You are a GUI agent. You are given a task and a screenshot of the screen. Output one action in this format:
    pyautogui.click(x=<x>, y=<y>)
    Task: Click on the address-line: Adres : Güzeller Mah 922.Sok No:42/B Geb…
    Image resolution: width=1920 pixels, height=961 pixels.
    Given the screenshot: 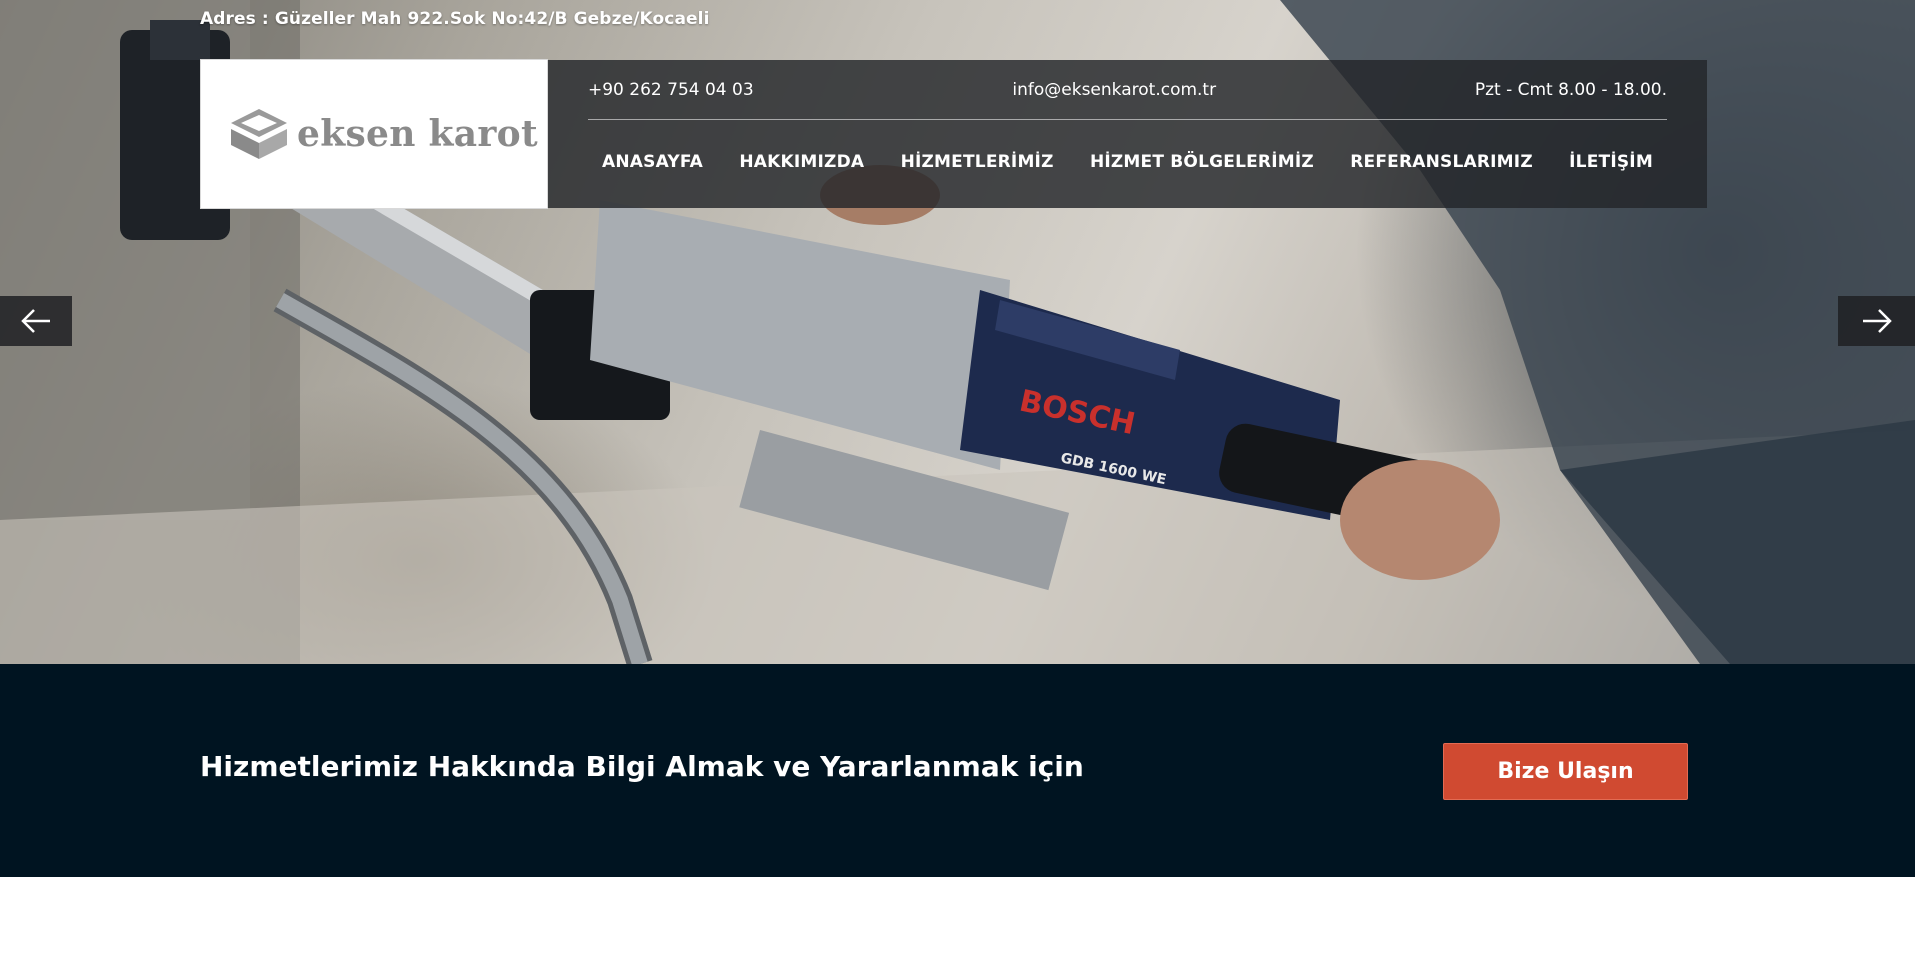 What is the action you would take?
    pyautogui.click(x=455, y=19)
    